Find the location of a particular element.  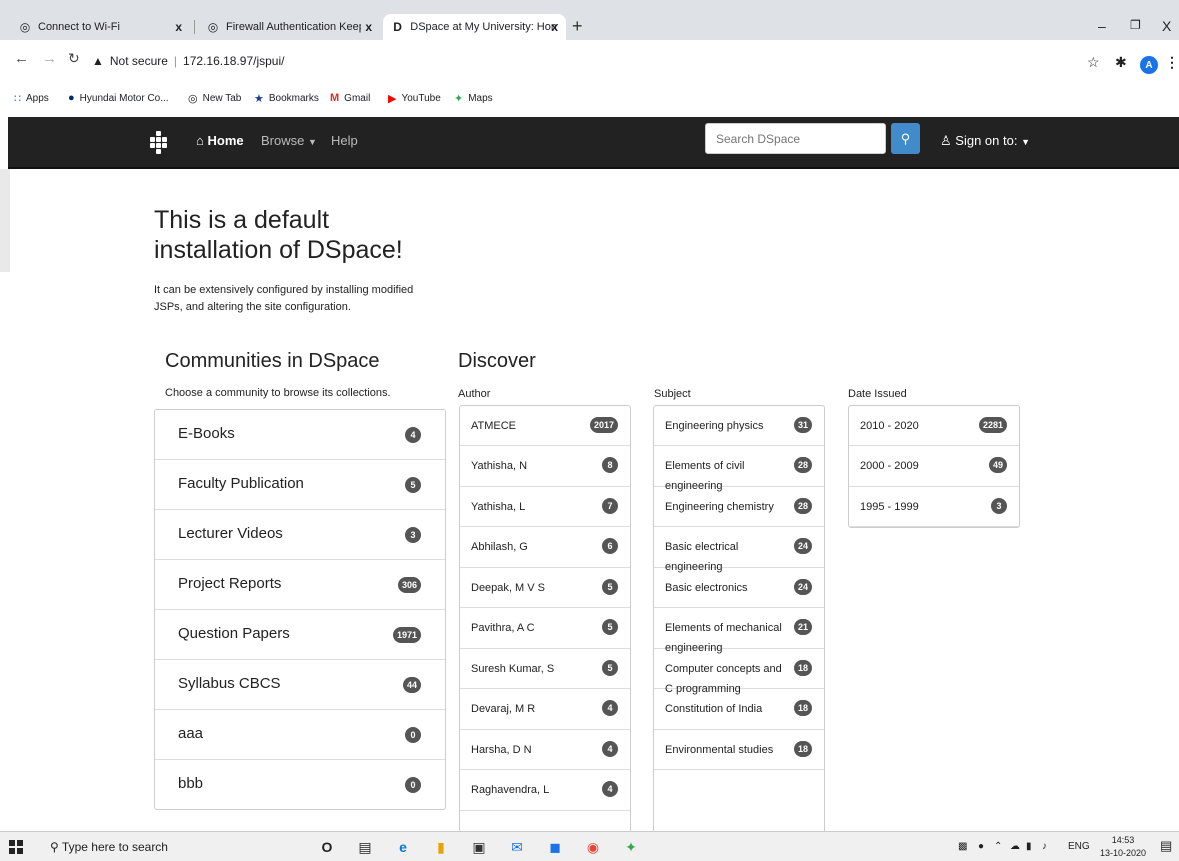

date-facet-item: 2010 - 2020 2281 is located at coordinates (934, 426).